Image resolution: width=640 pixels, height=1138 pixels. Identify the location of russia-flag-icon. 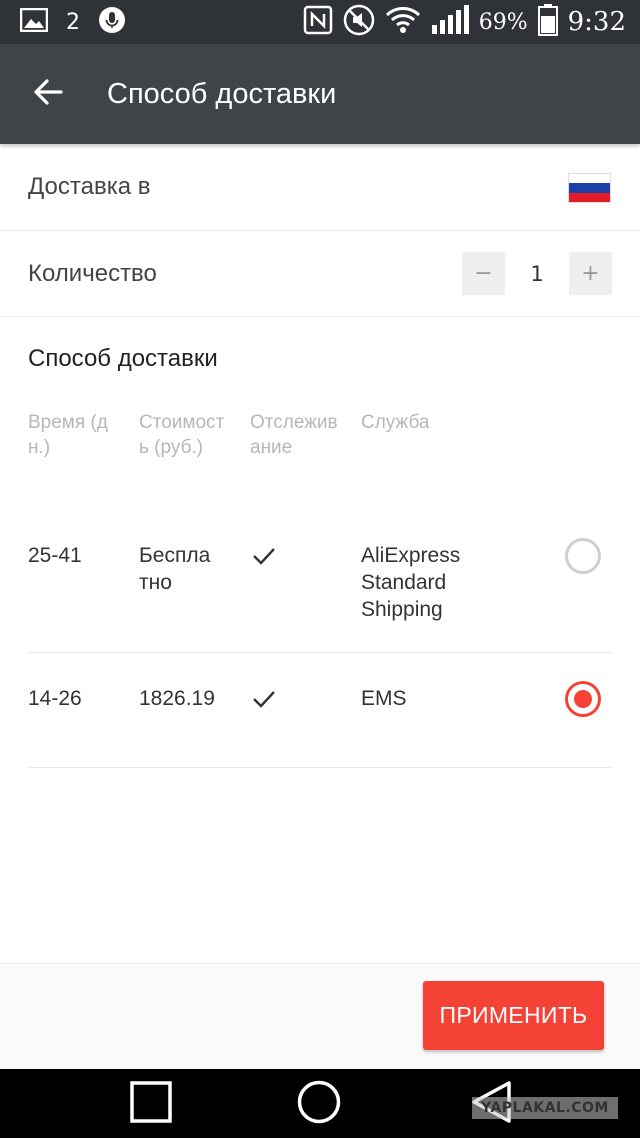
(589, 188).